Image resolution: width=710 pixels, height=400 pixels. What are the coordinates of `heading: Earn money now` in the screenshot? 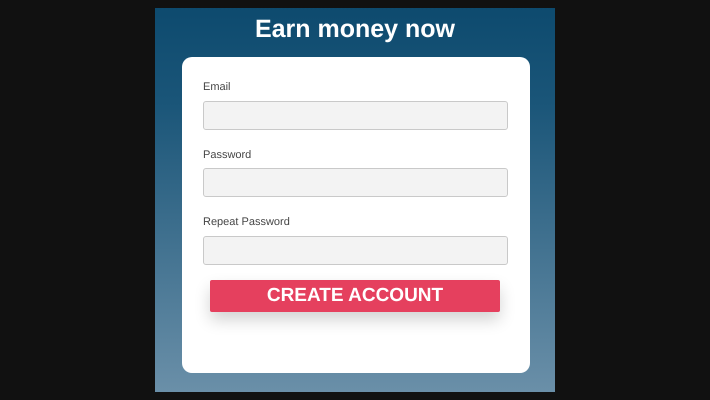 It's located at (355, 29).